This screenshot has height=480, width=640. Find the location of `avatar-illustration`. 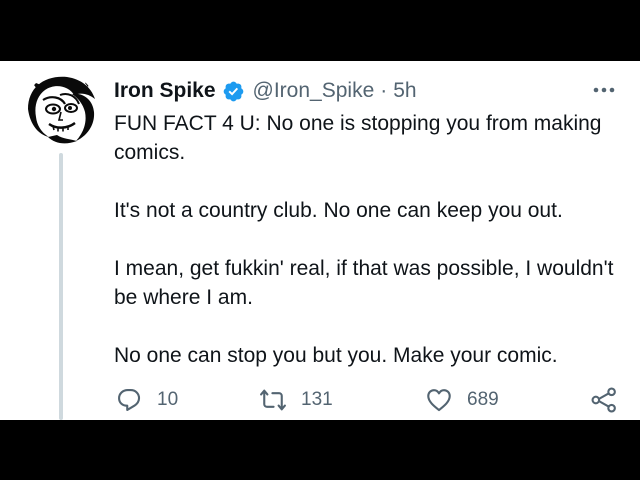

avatar-illustration is located at coordinates (61, 109).